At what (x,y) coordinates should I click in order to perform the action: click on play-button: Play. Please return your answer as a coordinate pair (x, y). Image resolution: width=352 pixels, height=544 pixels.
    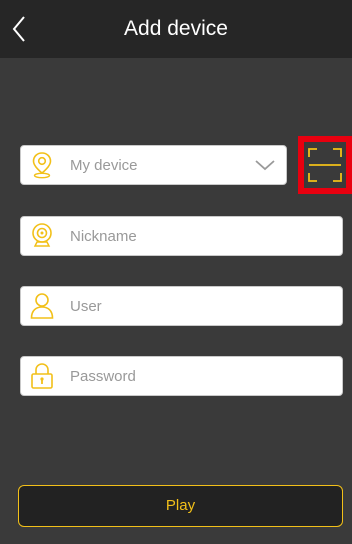
    Looking at the image, I should click on (180, 506).